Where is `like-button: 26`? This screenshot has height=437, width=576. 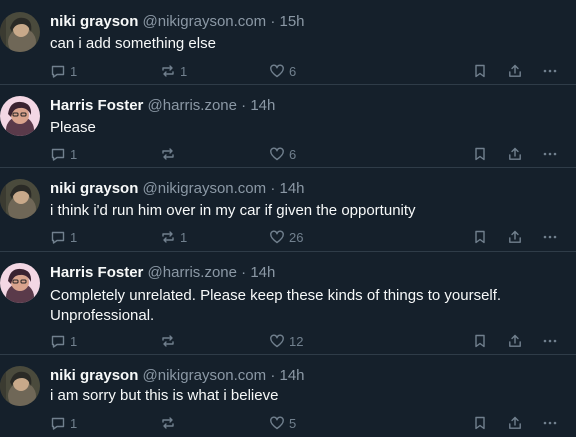
like-button: 26 is located at coordinates (286, 237).